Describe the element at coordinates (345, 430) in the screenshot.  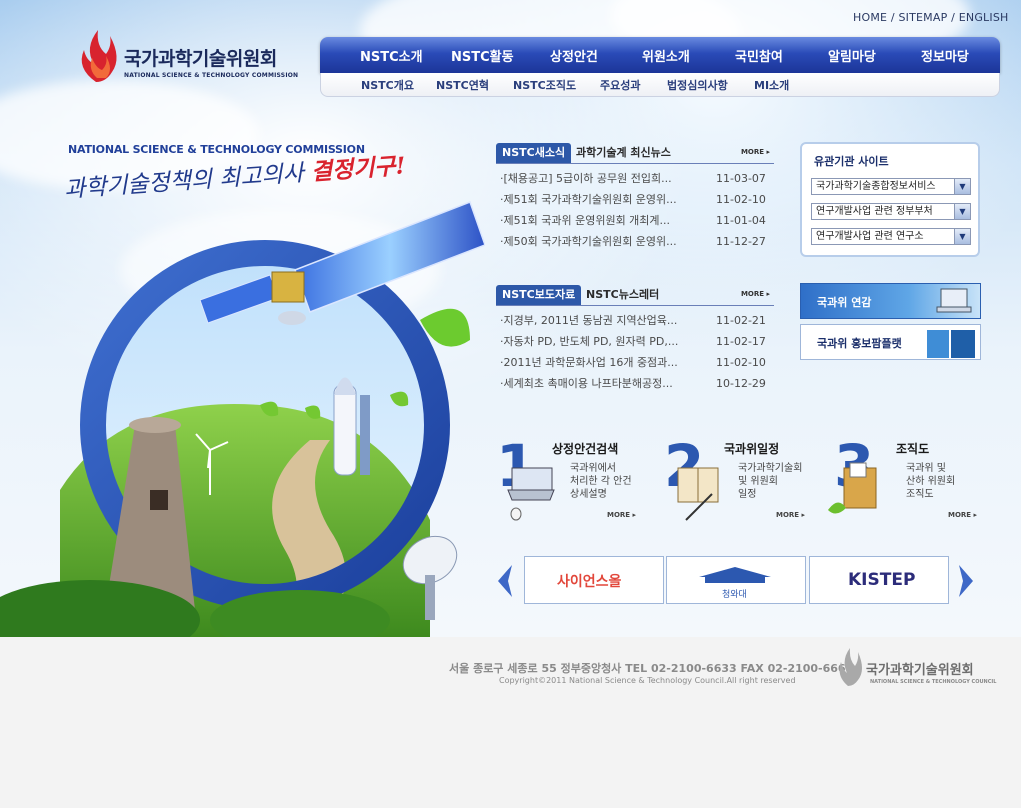
I see `rocket-icon` at that location.